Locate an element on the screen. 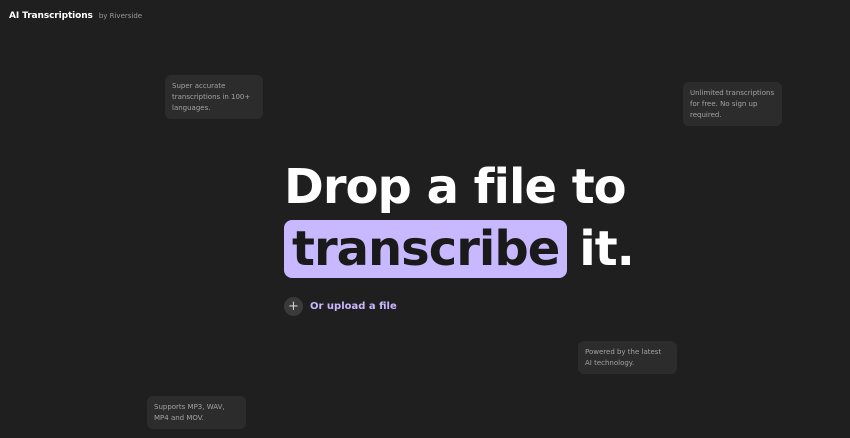  app-title: AI Transcriptions is located at coordinates (51, 16).